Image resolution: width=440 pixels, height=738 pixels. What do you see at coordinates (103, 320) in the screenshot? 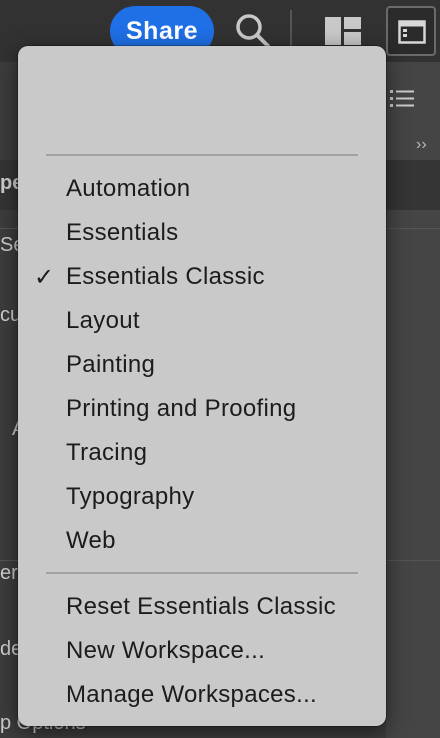
I see `menu-item-label: Layout` at bounding box center [103, 320].